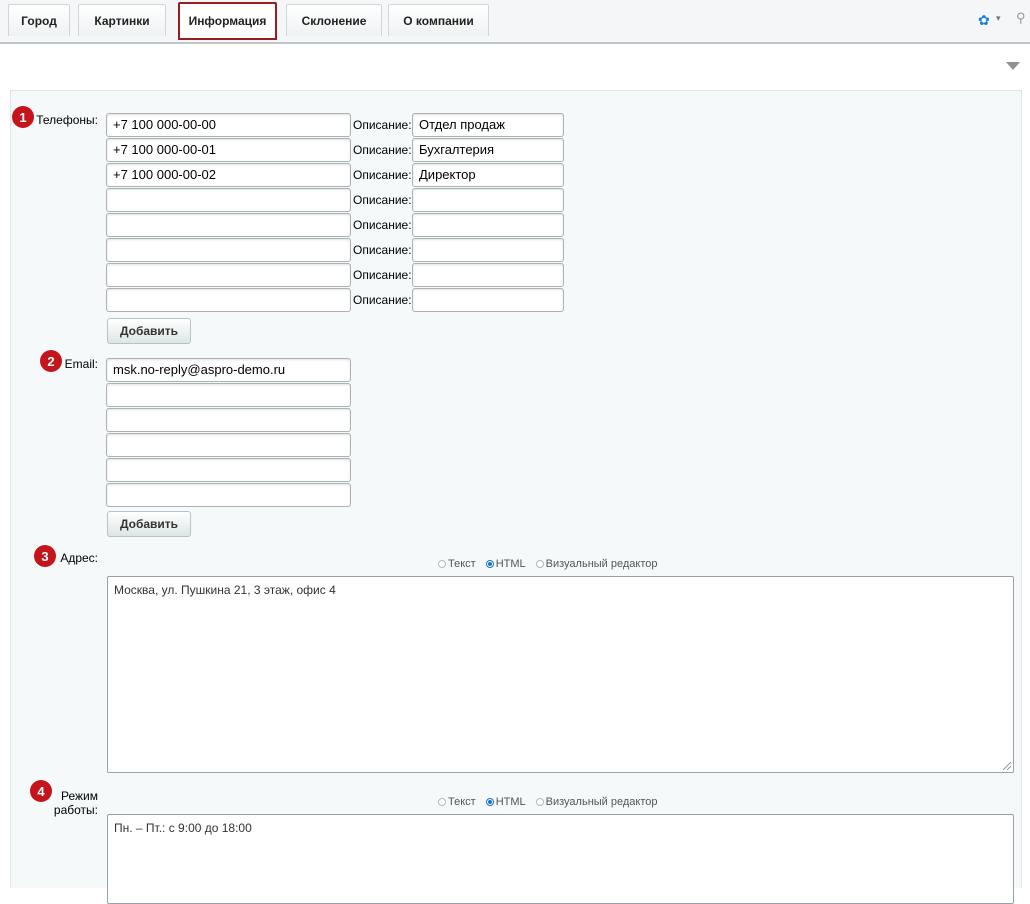  Describe the element at coordinates (998, 18) in the screenshot. I see `chevron-down-icon: ▾` at that location.